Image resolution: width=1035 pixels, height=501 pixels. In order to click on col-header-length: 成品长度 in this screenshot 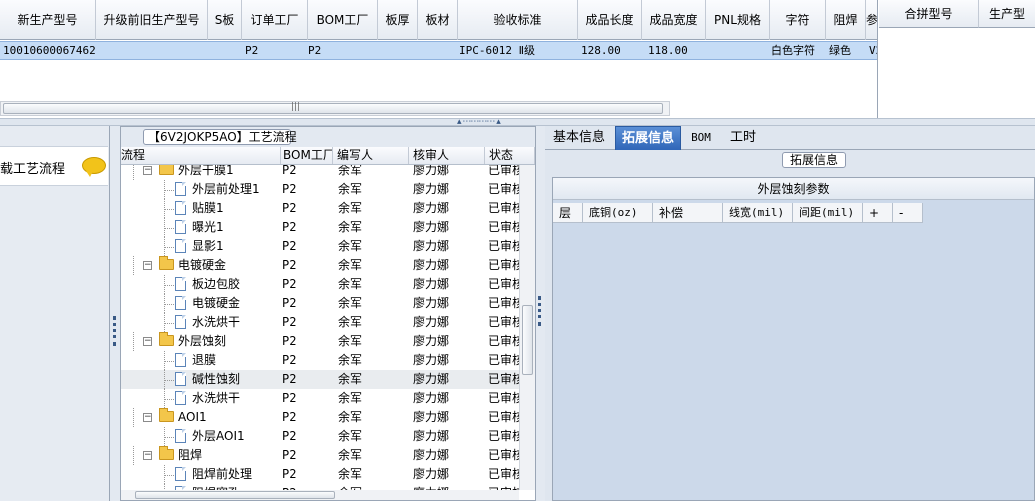, I will do `click(610, 20)`.